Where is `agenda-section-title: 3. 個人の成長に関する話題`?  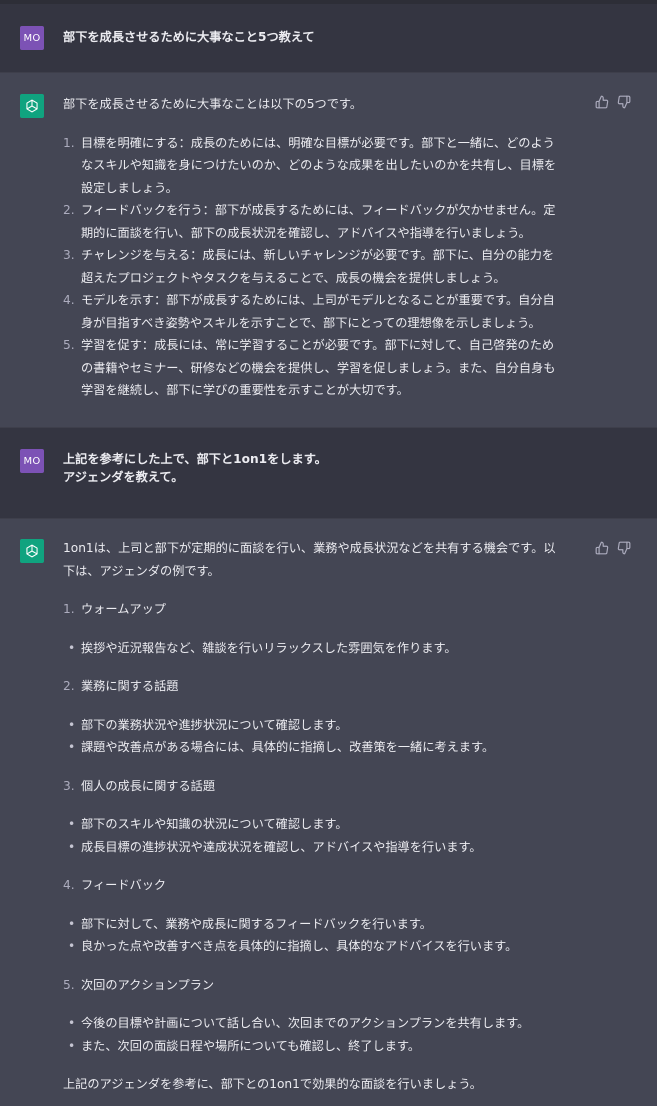
agenda-section-title: 3. 個人の成長に関する話題 is located at coordinates (322, 786).